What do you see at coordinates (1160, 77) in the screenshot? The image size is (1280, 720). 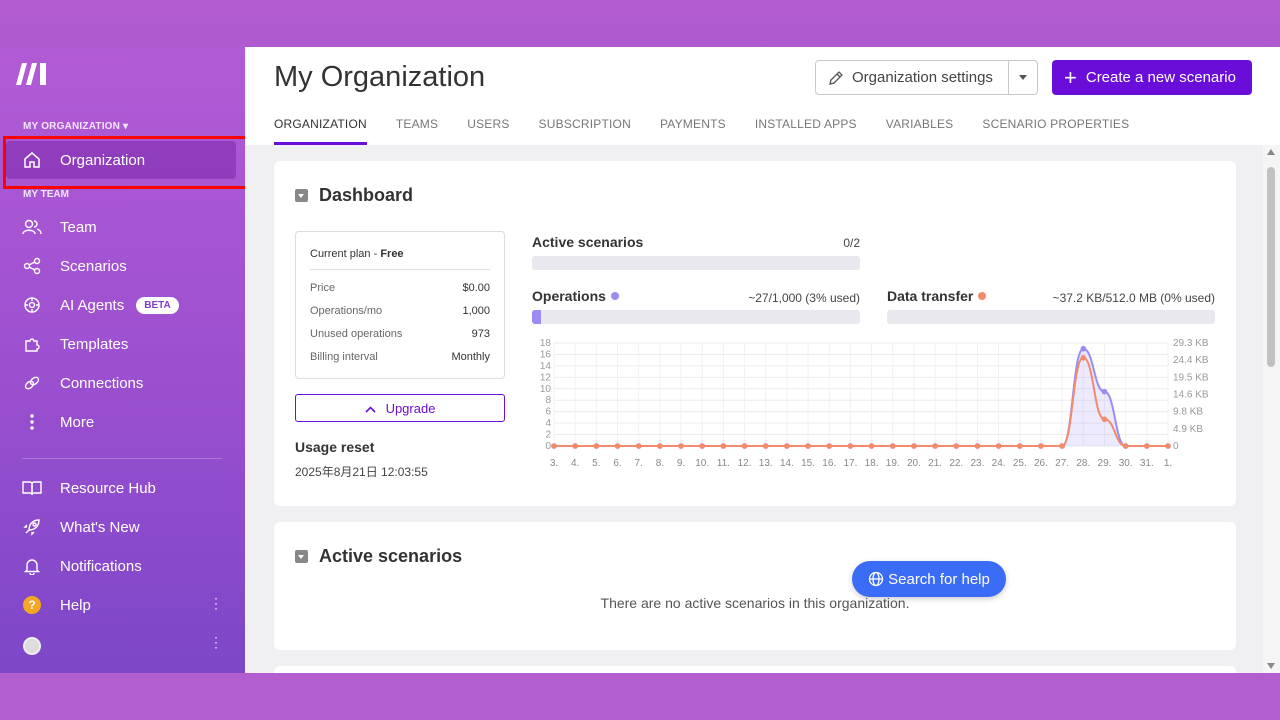 I see `create-scenario-label: Create a new scenario` at bounding box center [1160, 77].